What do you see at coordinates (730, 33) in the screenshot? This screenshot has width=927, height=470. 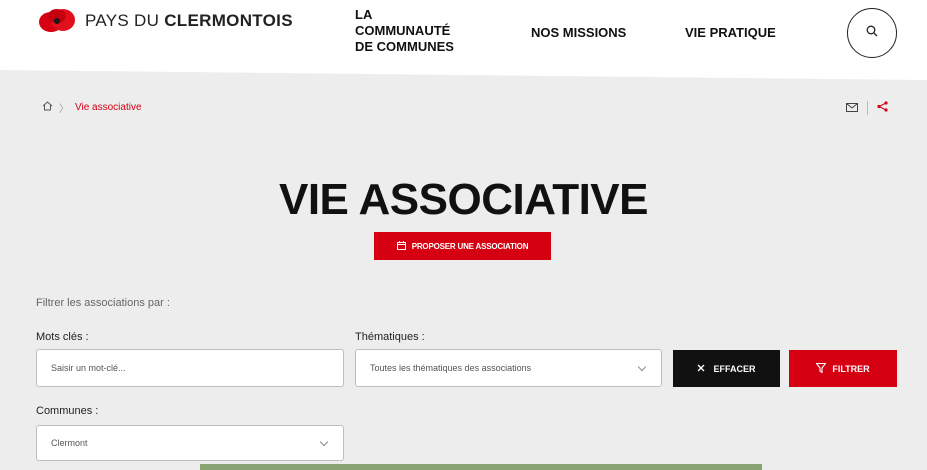 I see `nav-vie-pratique: VIE PRATIQUE` at bounding box center [730, 33].